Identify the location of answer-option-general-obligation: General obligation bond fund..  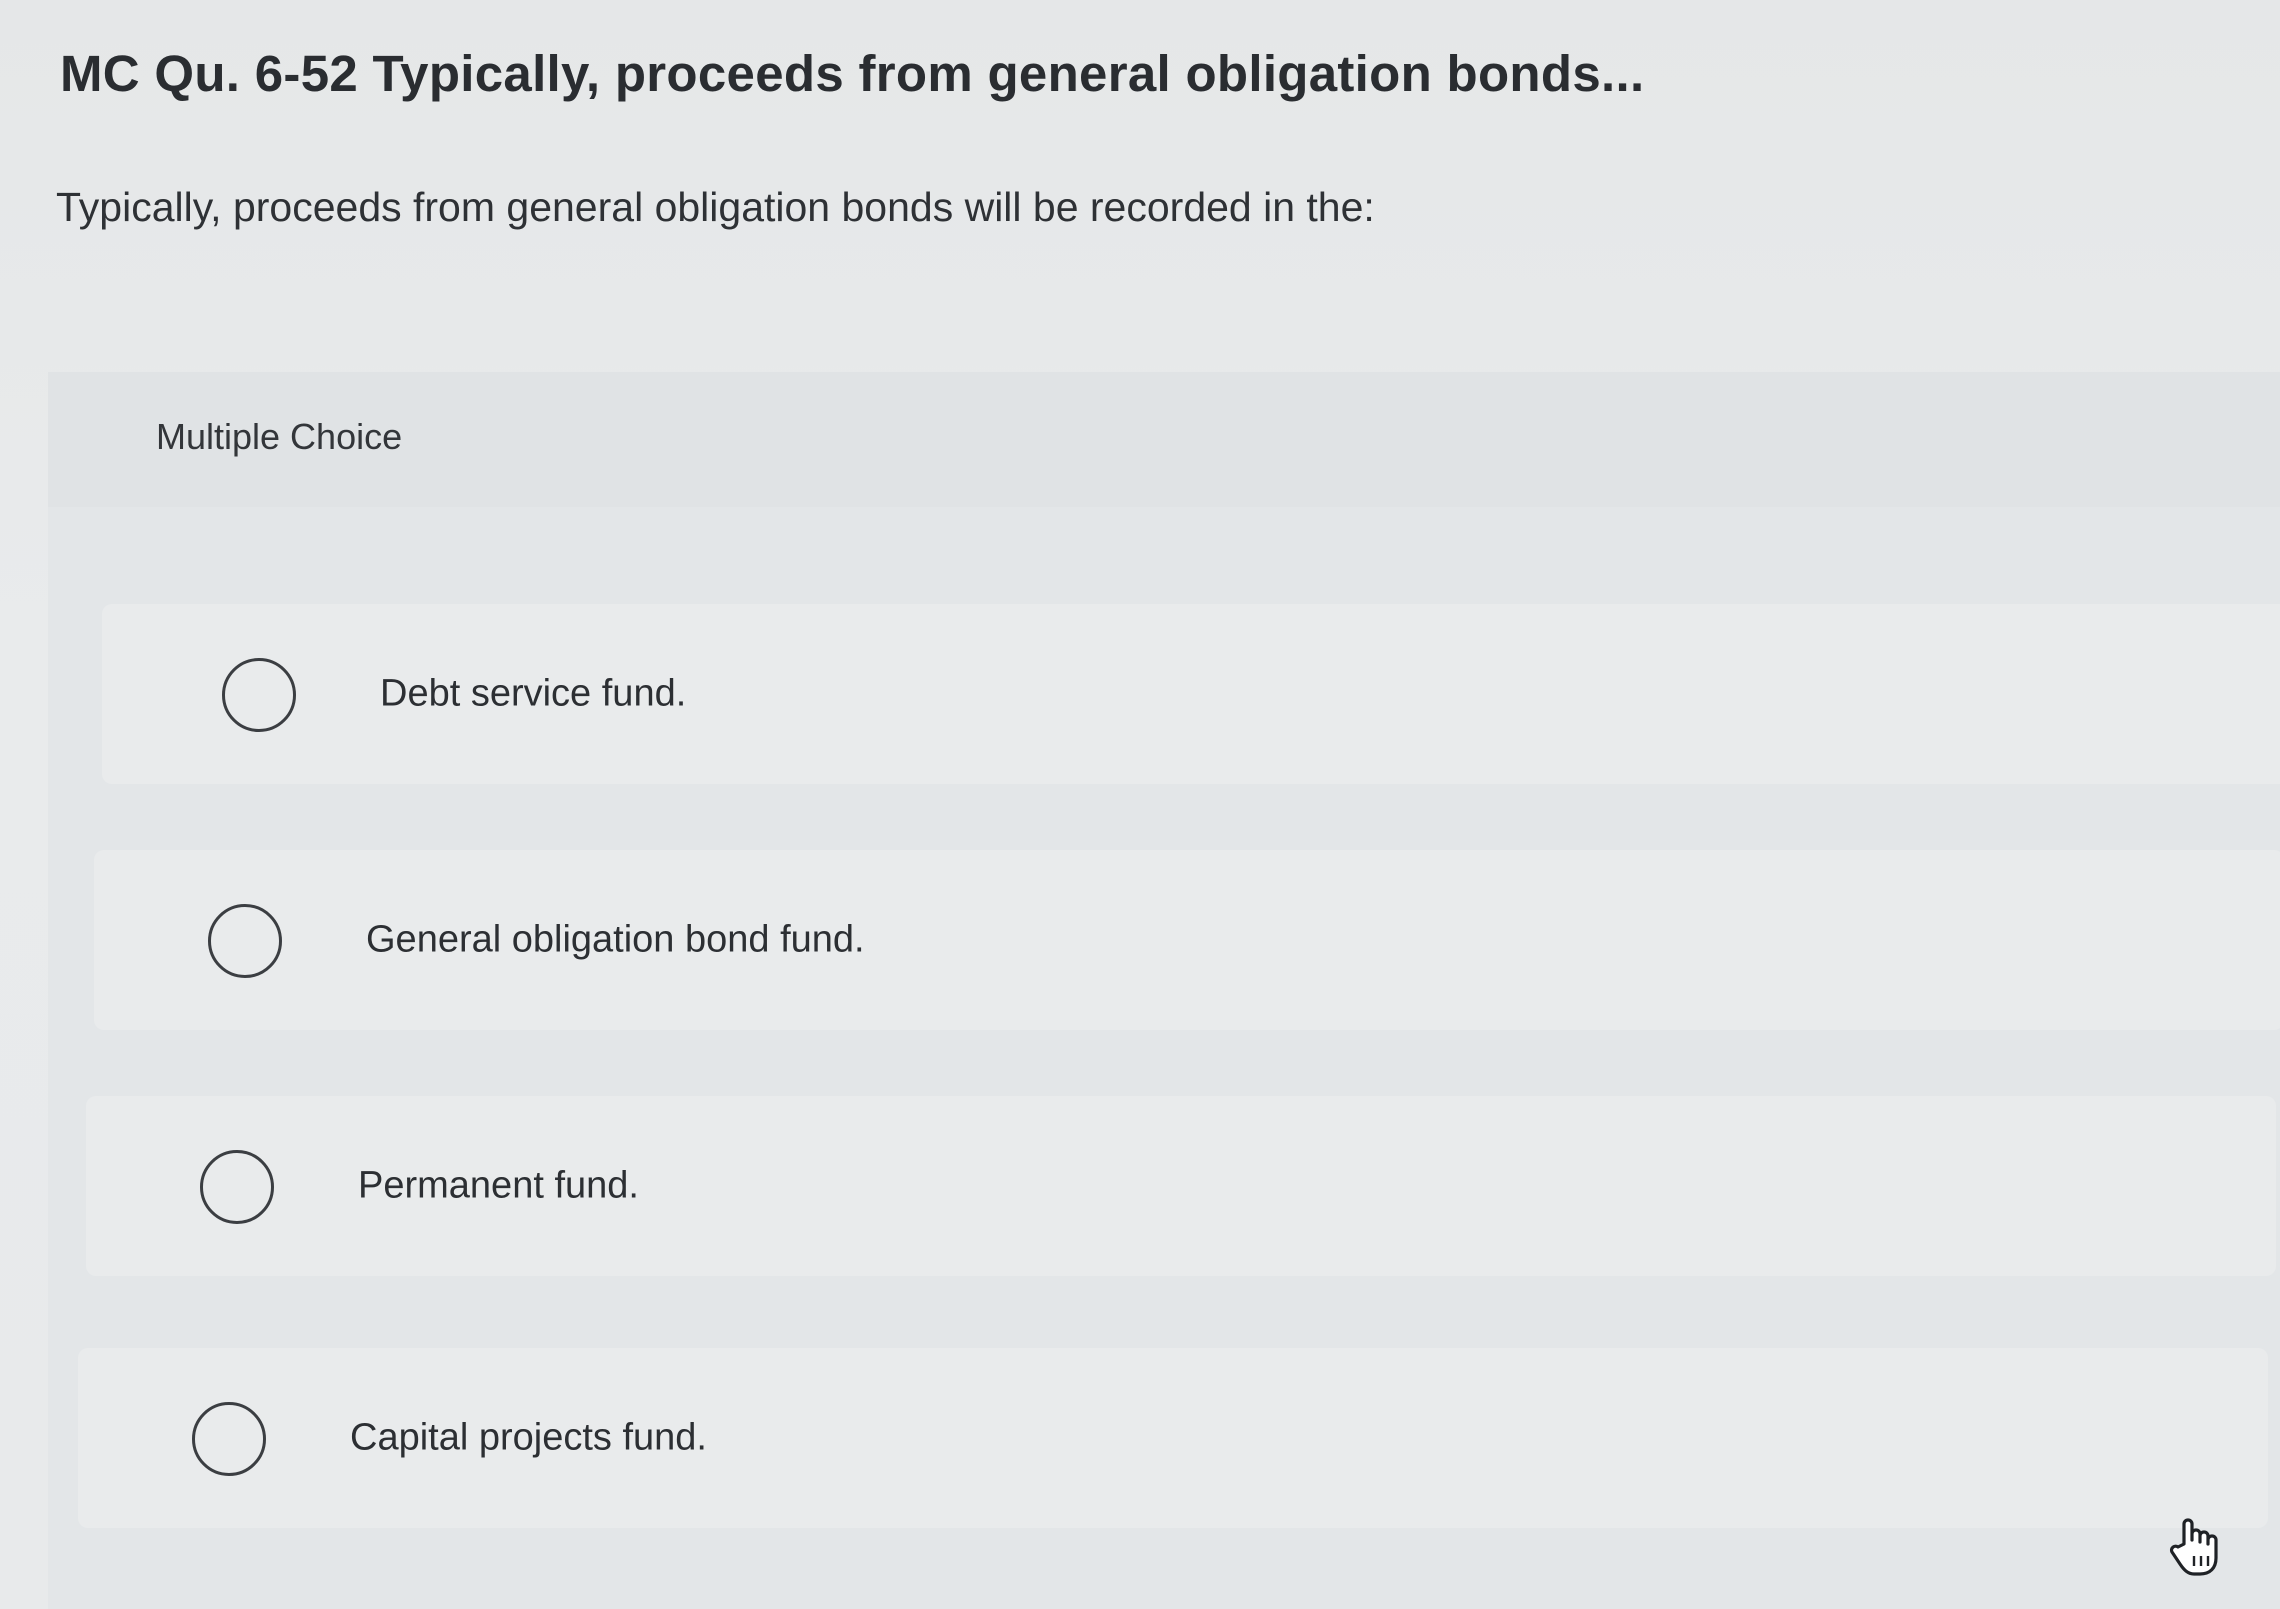
(1187, 940).